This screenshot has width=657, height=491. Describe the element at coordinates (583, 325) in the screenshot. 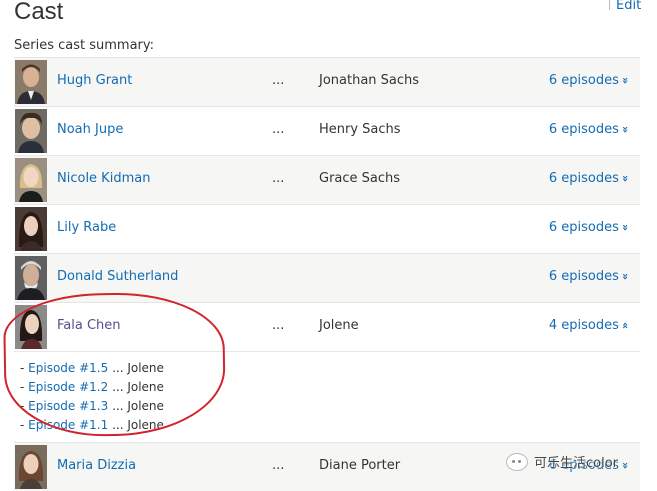

I see `episodes-count: 4 episodes` at that location.